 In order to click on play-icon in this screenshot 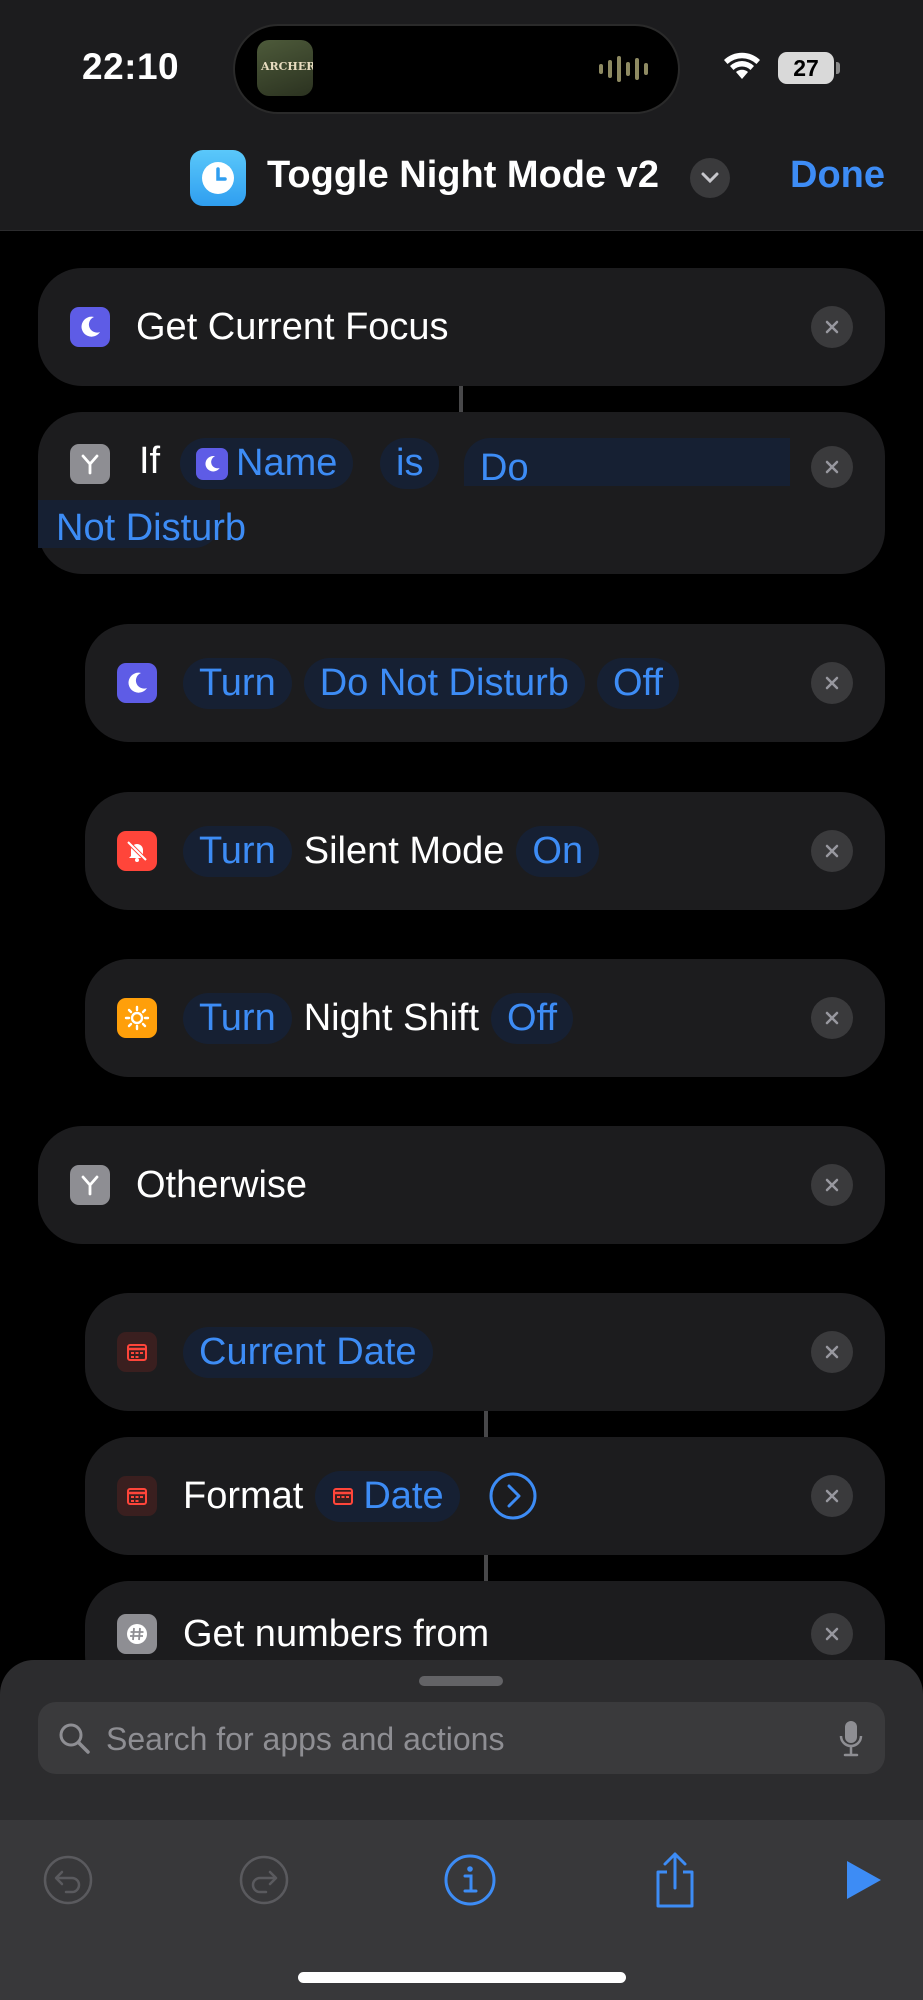, I will do `click(862, 1880)`.